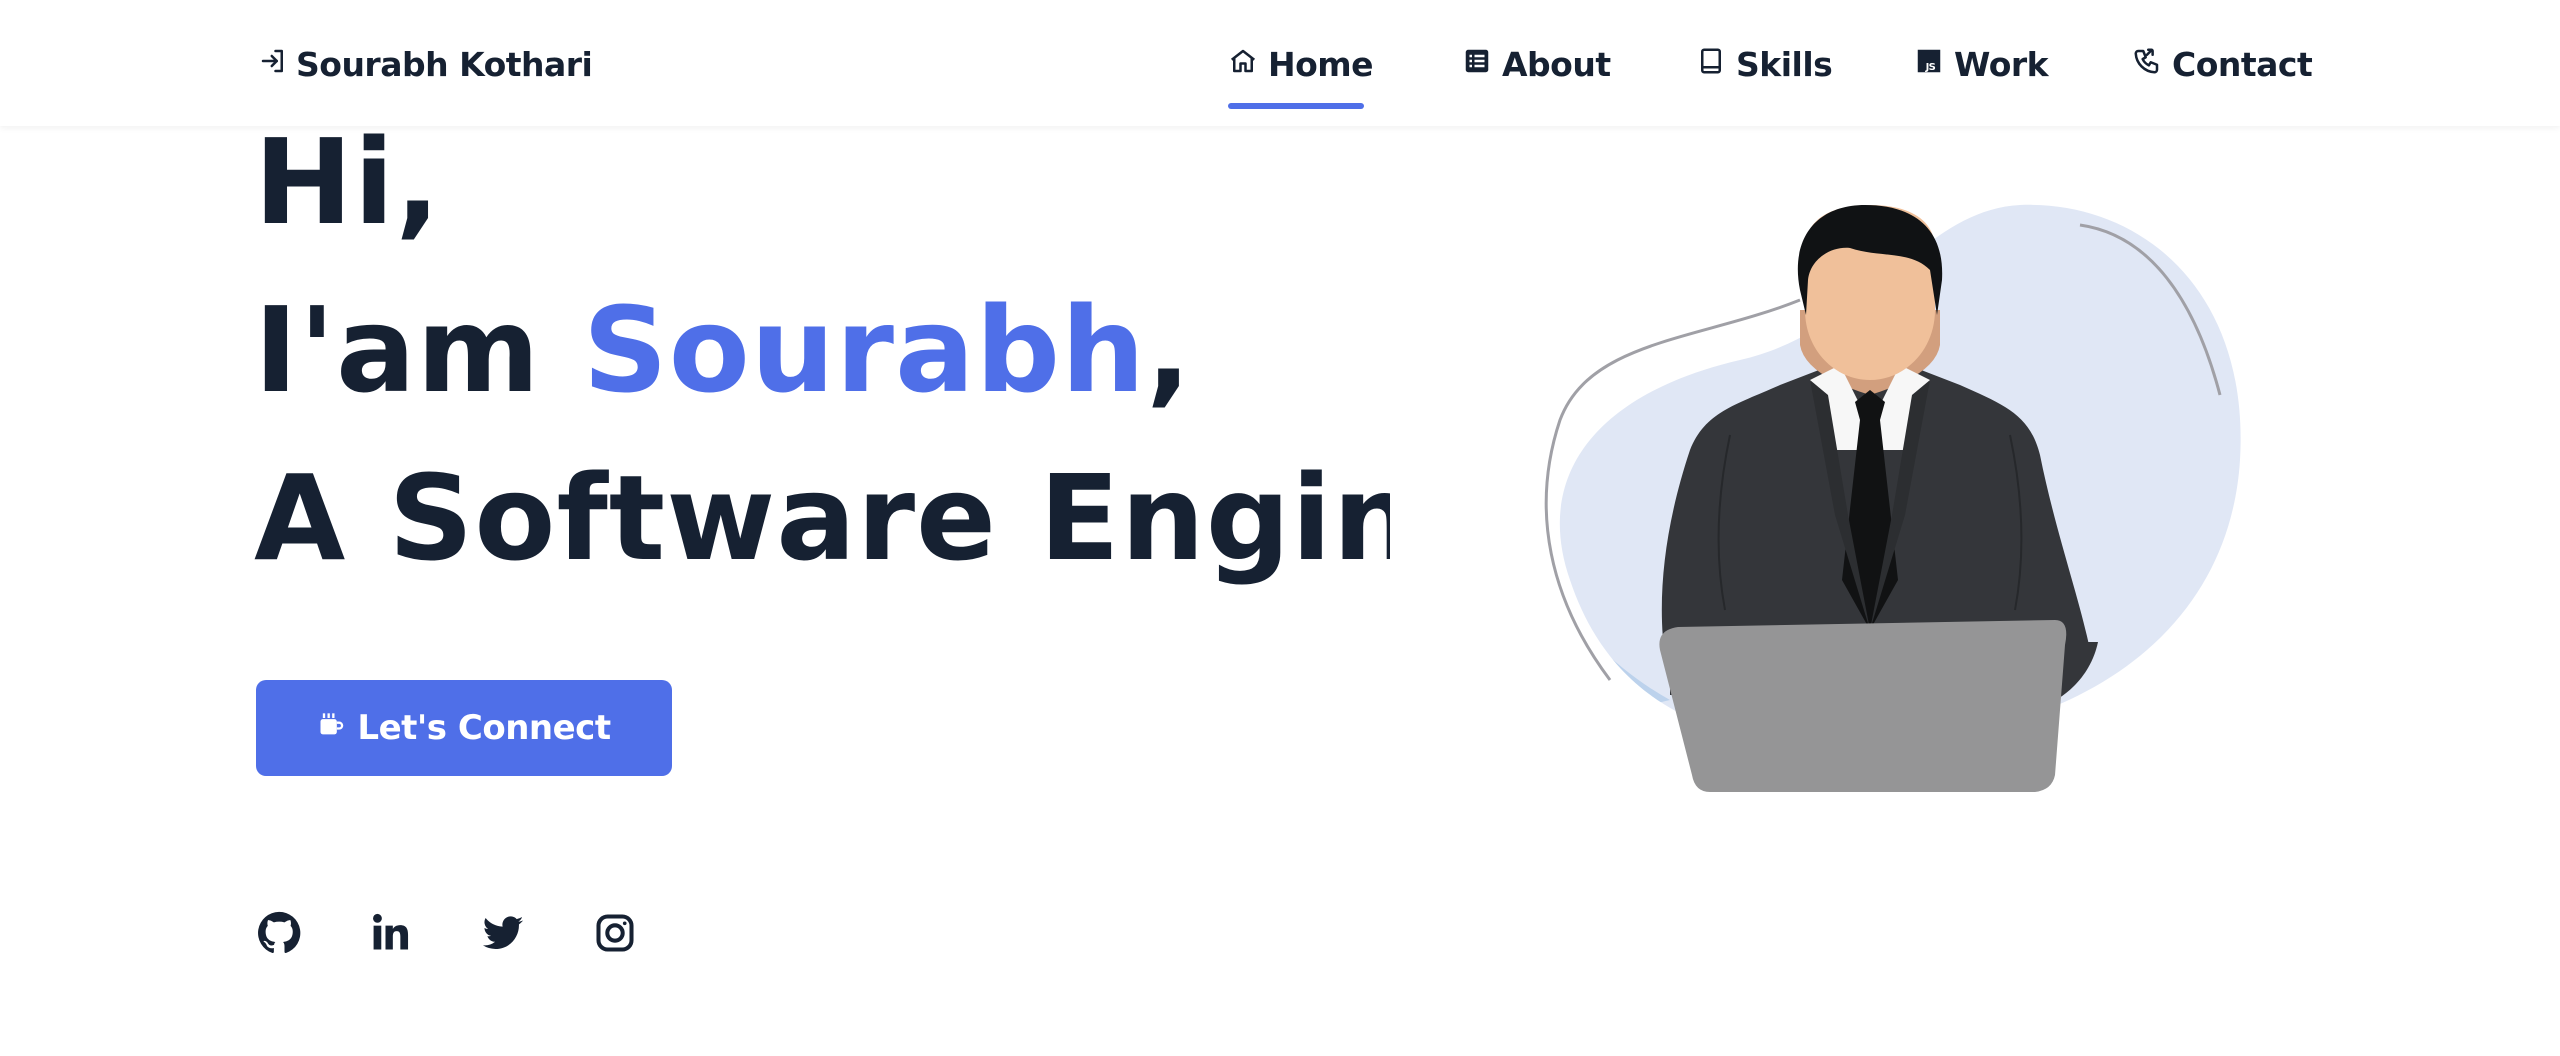  What do you see at coordinates (1169, 350) in the screenshot?
I see `hero-intro-suffix: ,` at bounding box center [1169, 350].